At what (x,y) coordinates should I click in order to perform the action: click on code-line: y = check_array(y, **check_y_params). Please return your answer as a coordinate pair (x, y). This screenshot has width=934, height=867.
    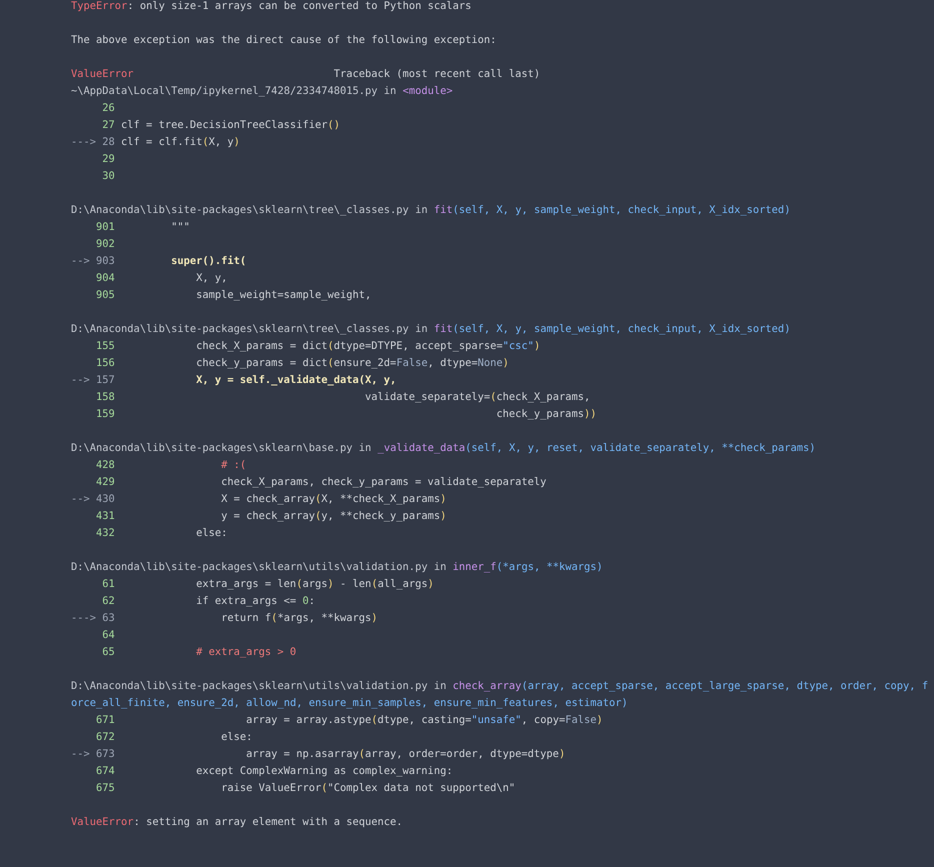
    Looking at the image, I should click on (333, 516).